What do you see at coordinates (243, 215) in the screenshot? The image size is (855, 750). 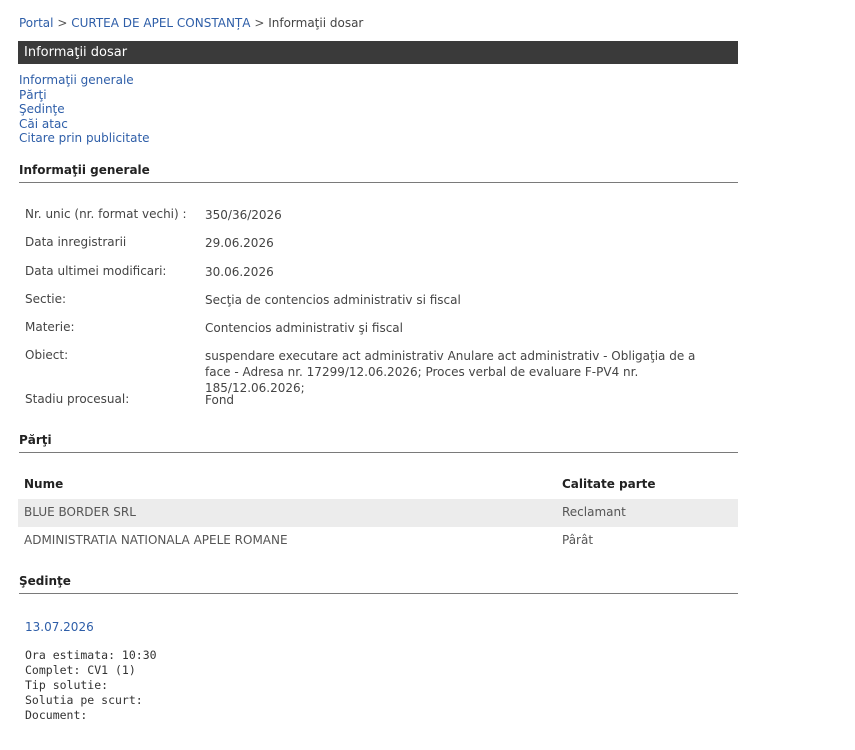 I see `info-value: 350/36/2026` at bounding box center [243, 215].